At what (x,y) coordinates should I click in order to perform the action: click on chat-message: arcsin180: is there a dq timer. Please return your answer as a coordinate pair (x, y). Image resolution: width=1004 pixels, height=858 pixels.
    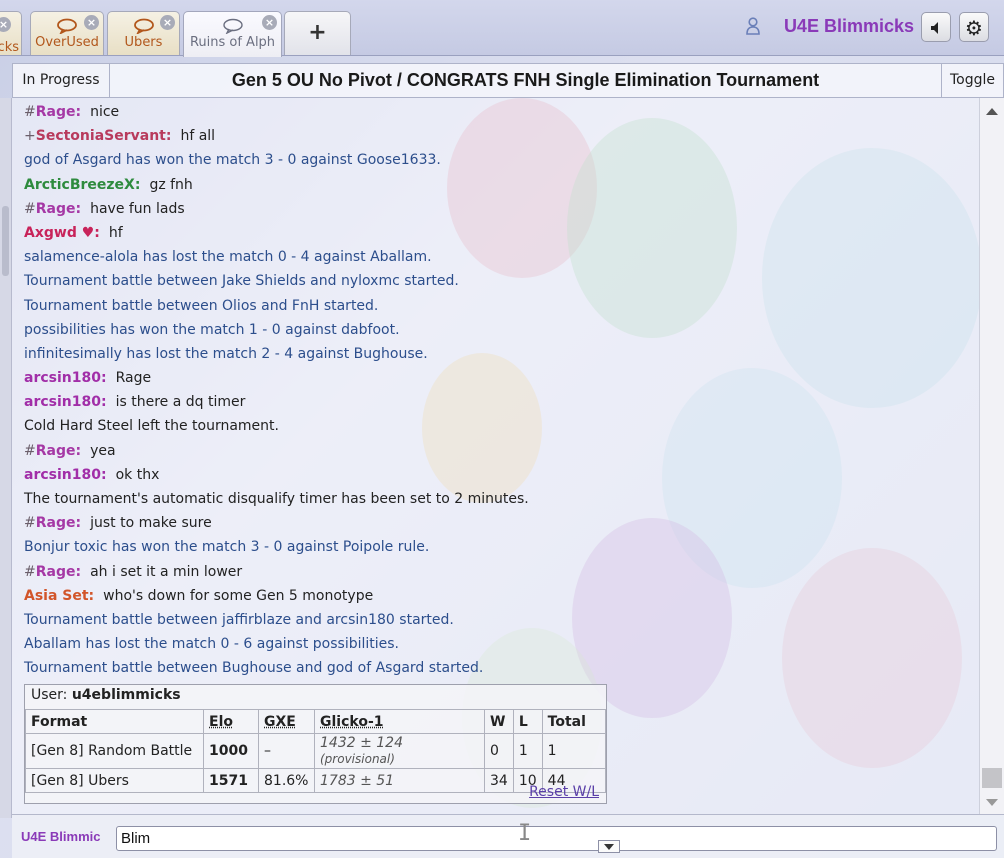
    Looking at the image, I should click on (494, 404).